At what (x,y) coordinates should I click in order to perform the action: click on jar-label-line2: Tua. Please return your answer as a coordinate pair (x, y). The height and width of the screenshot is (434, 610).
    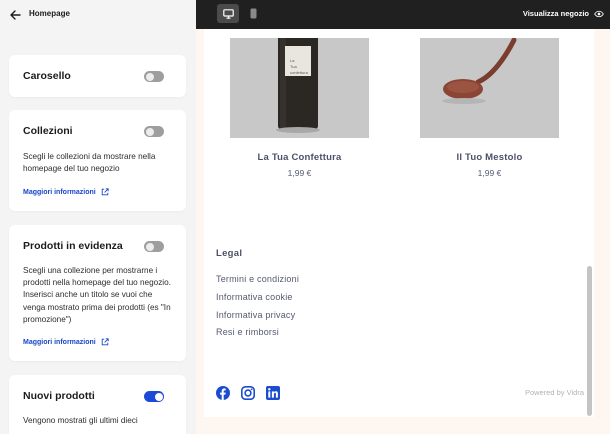
    Looking at the image, I should click on (294, 66).